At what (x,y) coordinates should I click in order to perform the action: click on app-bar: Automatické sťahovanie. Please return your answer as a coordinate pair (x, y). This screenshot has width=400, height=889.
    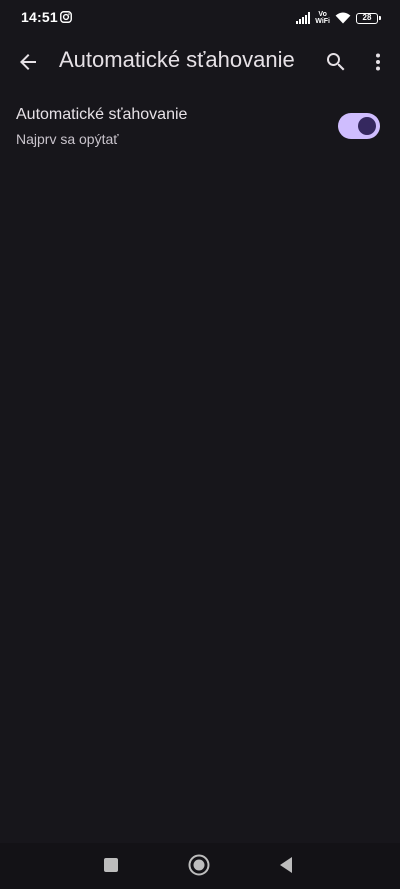
    Looking at the image, I should click on (200, 62).